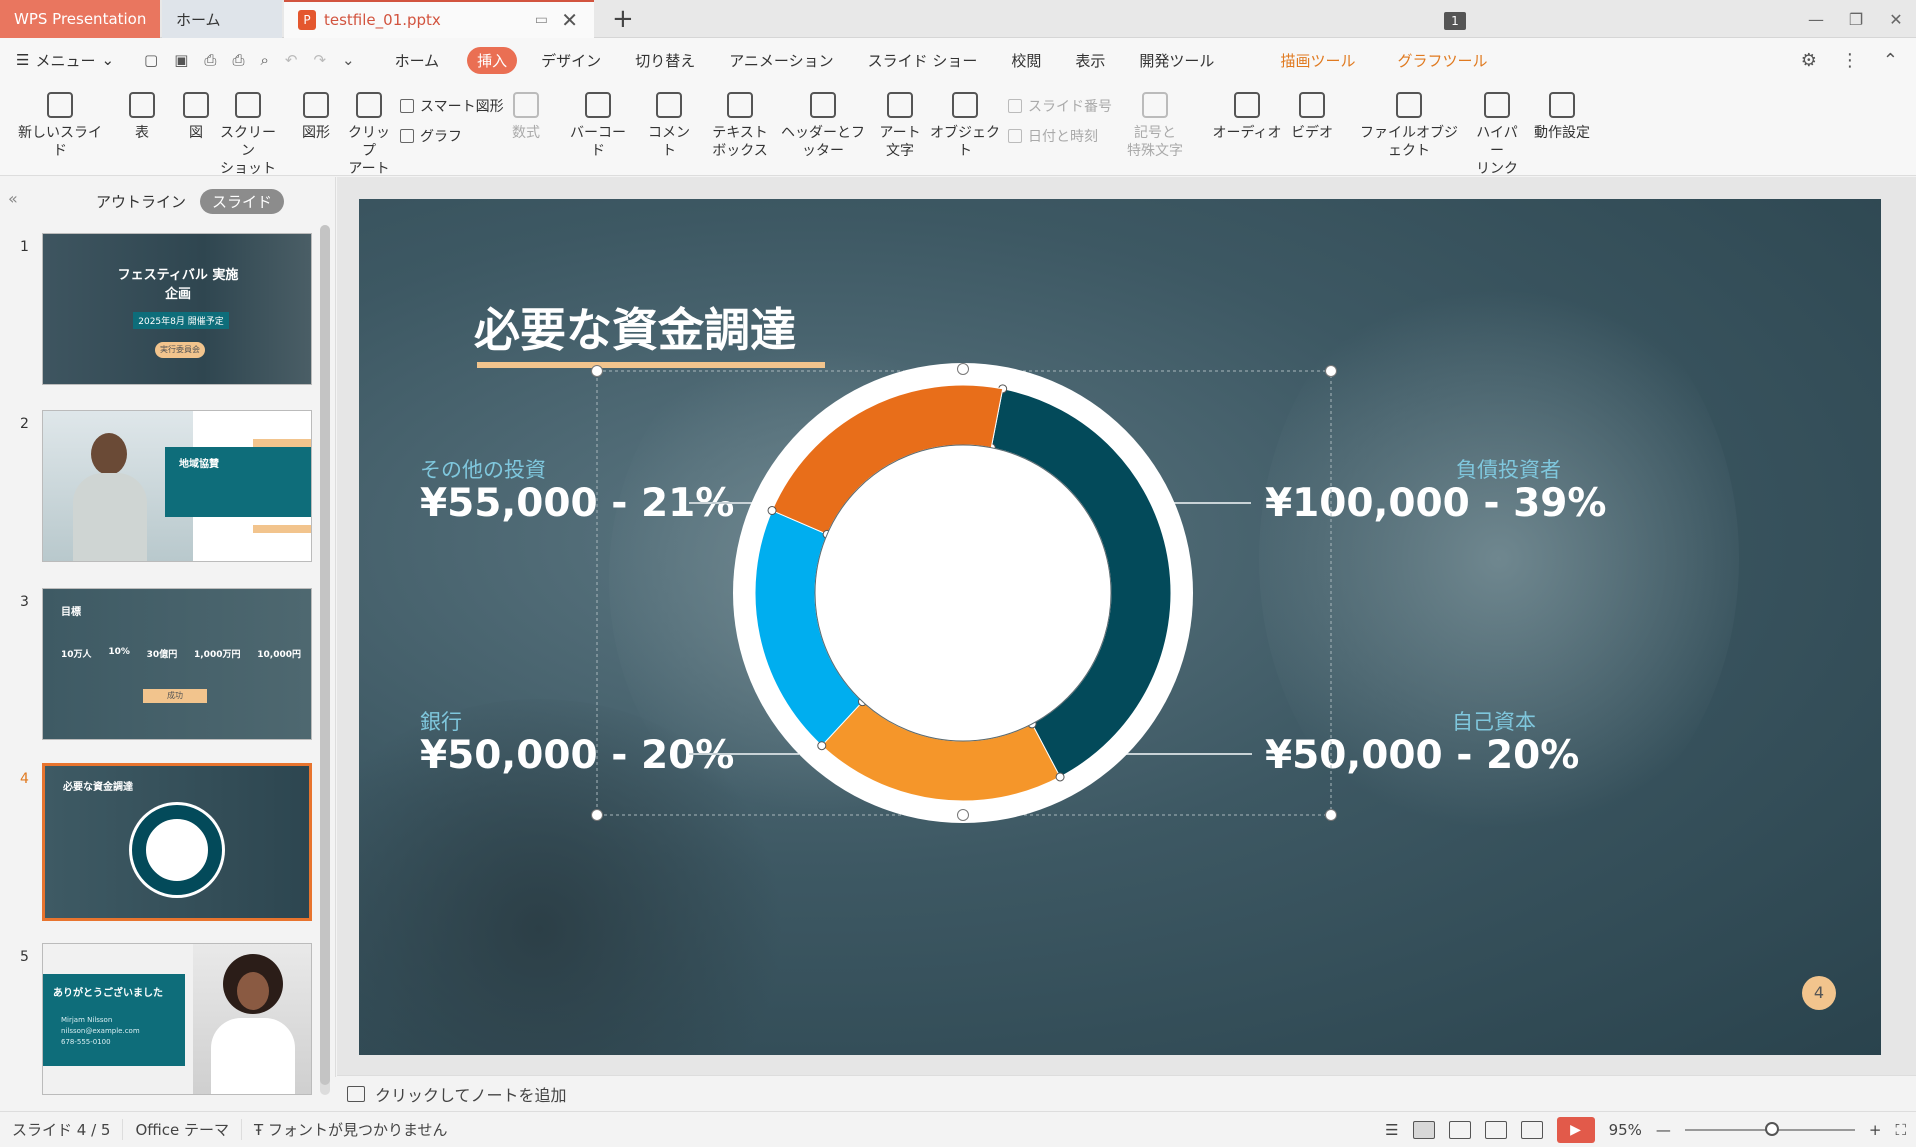 This screenshot has width=1916, height=1147. Describe the element at coordinates (1816, 19) in the screenshot. I see `minimize-icon: —` at that location.